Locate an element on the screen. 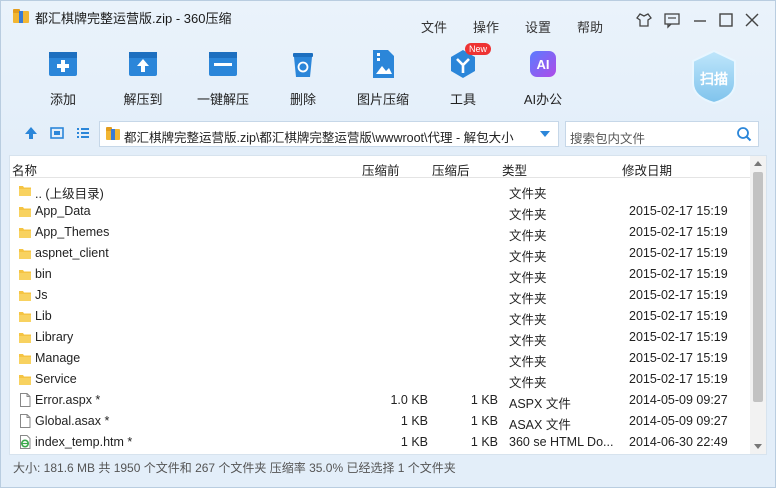  file-size: 1 KB is located at coordinates (414, 442).